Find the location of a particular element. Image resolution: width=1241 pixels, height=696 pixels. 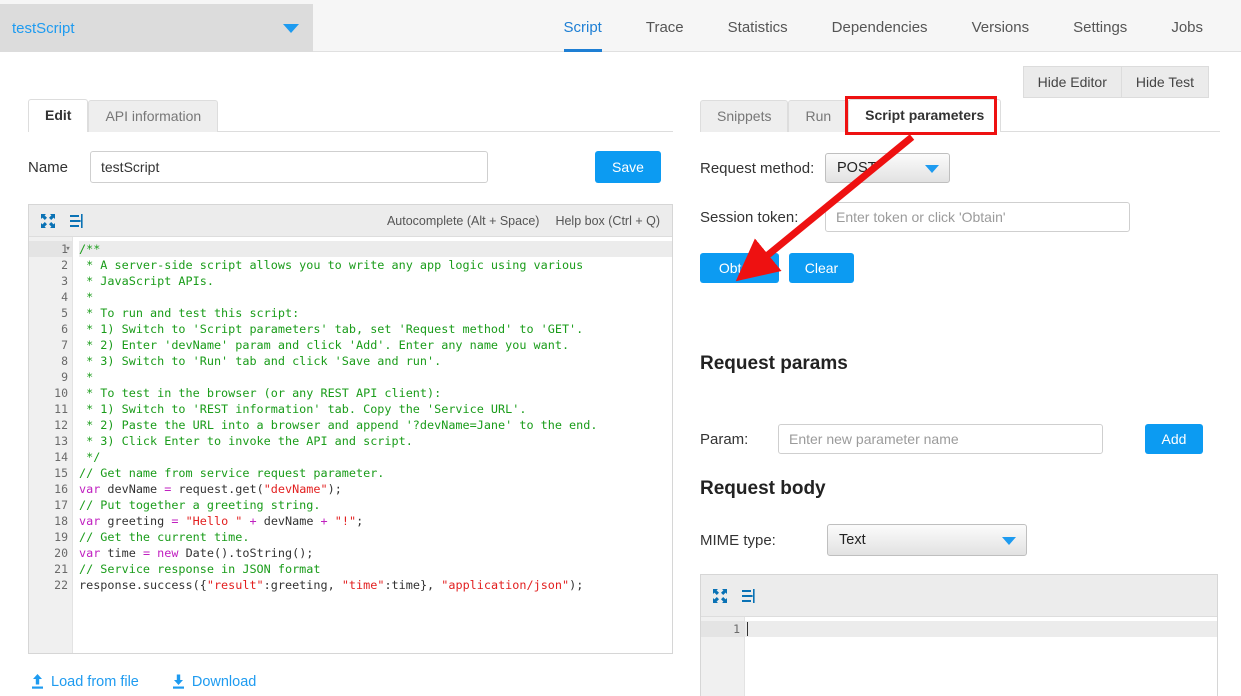

request-body-toolbar is located at coordinates (959, 596).